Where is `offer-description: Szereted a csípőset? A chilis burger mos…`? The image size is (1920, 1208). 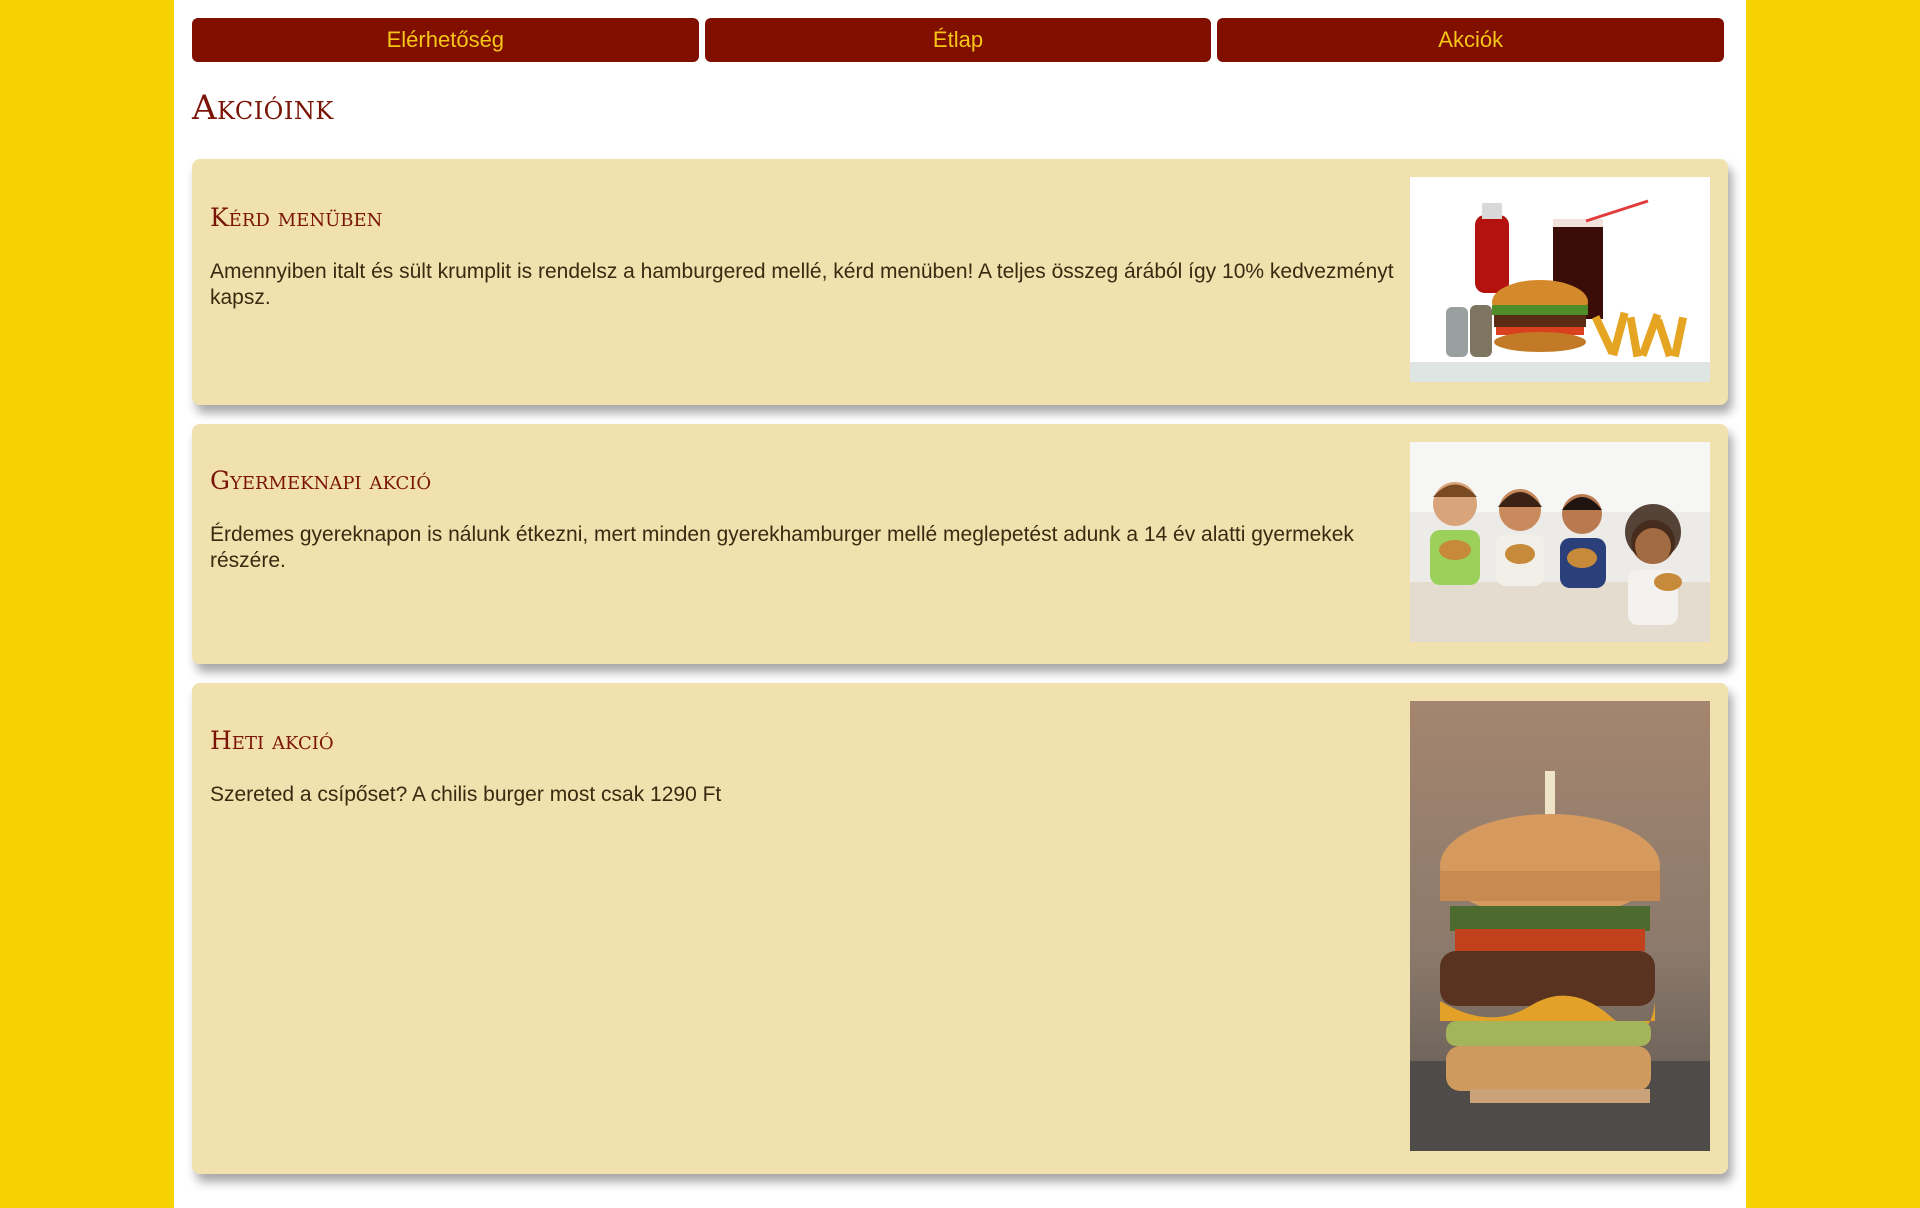 offer-description: Szereted a csípőset? A chilis burger mos… is located at coordinates (466, 794).